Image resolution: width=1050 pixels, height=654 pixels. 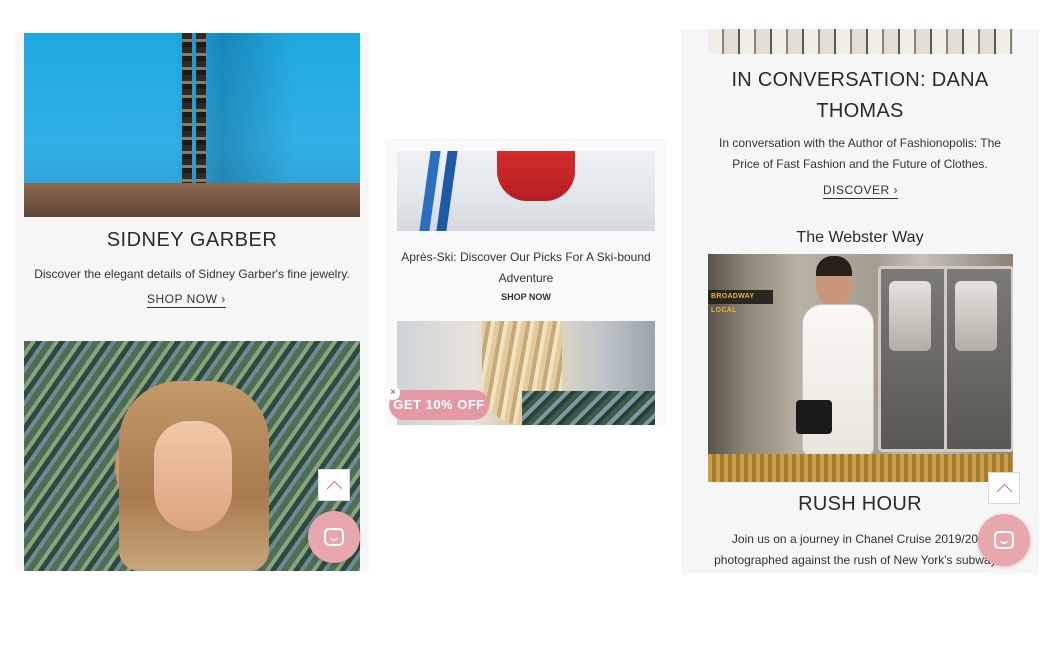 What do you see at coordinates (834, 281) in the screenshot?
I see `model-head-graphic` at bounding box center [834, 281].